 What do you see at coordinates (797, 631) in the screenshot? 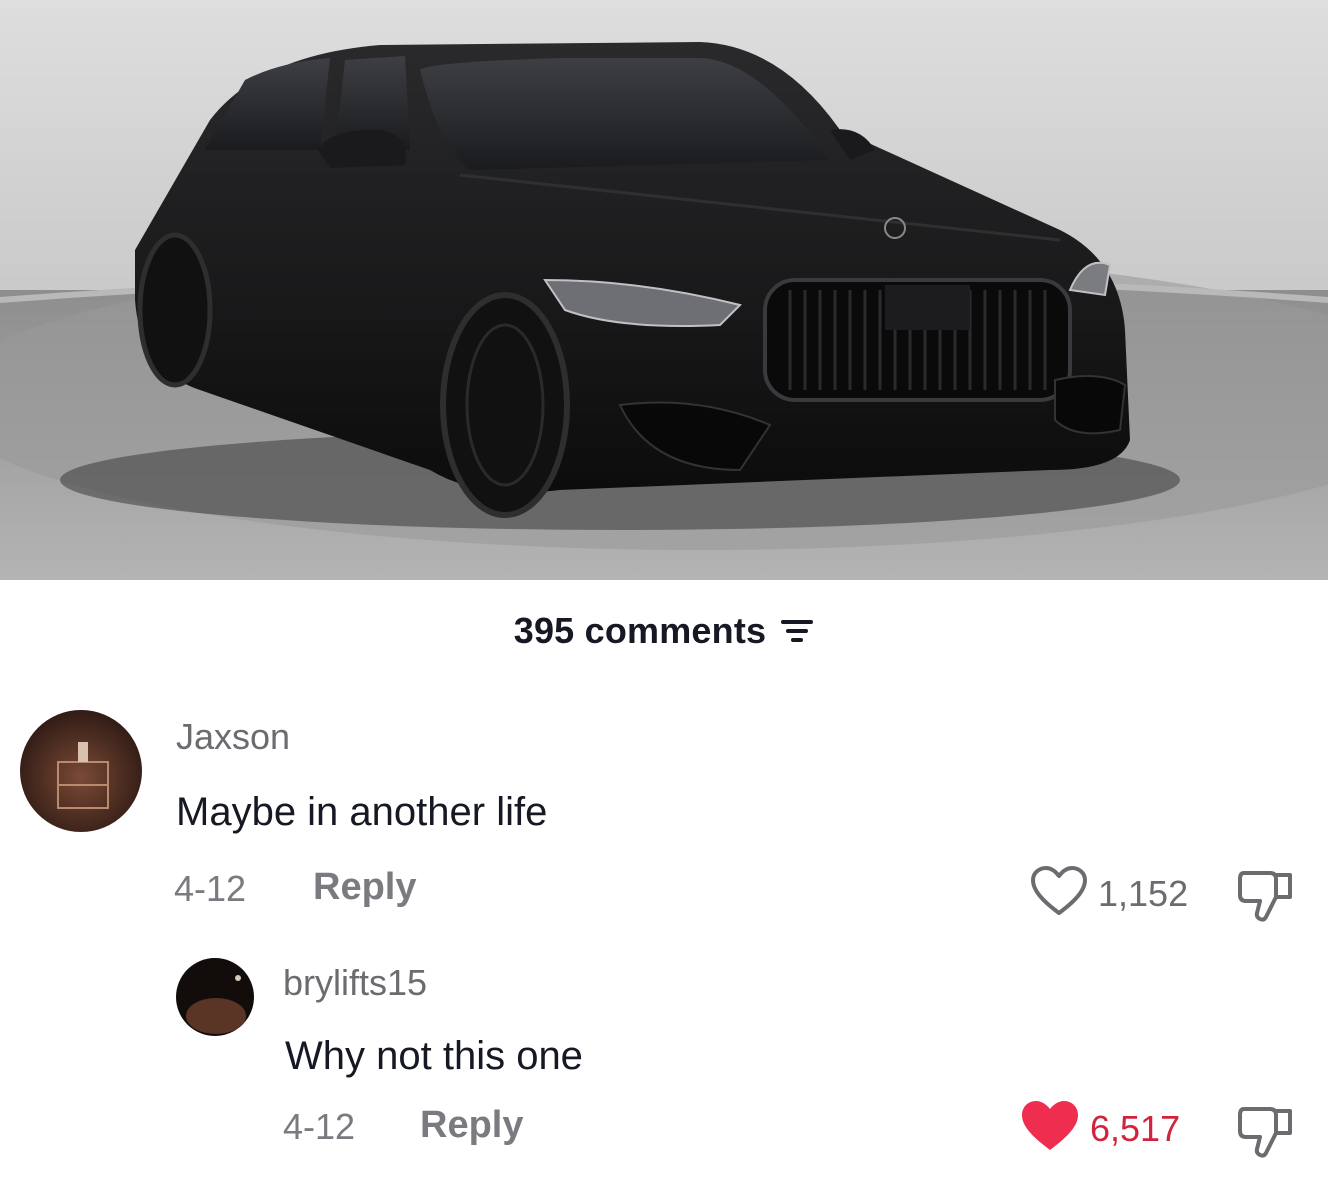
I see `filter-lines-icon` at bounding box center [797, 631].